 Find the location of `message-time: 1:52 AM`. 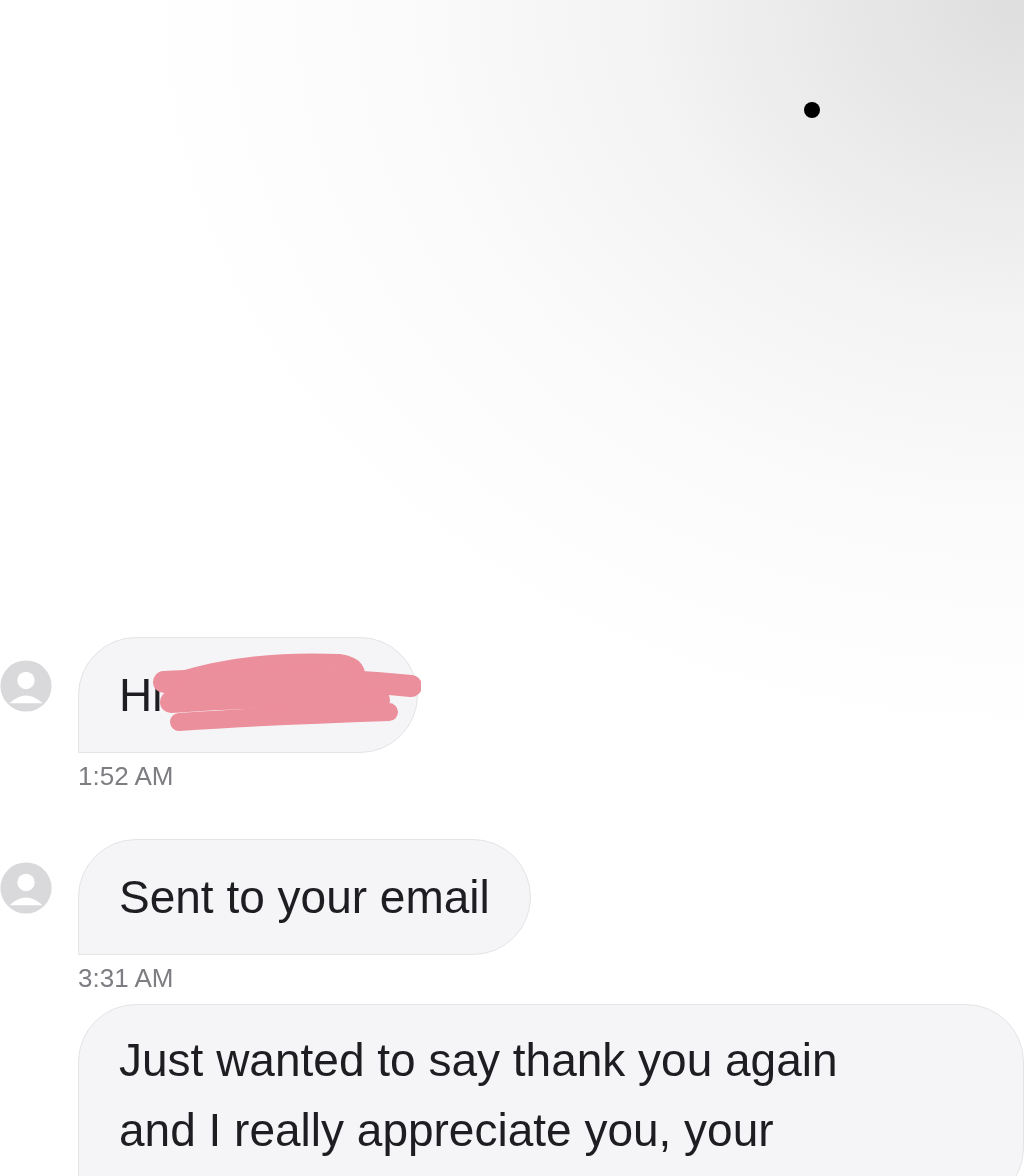

message-time: 1:52 AM is located at coordinates (126, 776).